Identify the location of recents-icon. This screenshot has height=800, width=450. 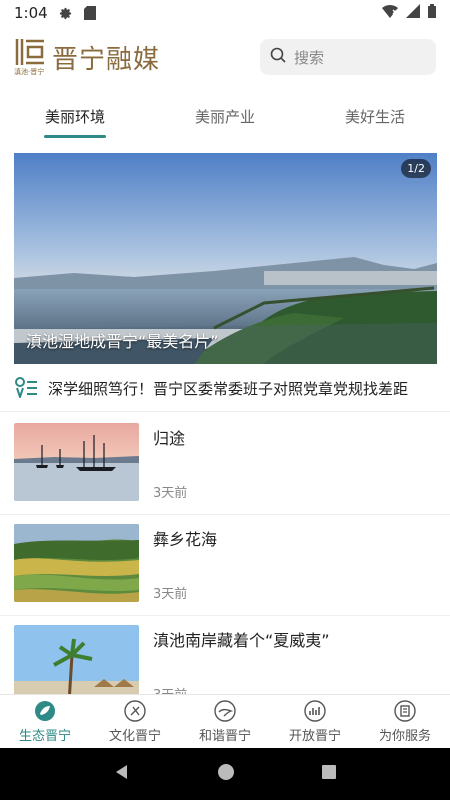
(329, 774).